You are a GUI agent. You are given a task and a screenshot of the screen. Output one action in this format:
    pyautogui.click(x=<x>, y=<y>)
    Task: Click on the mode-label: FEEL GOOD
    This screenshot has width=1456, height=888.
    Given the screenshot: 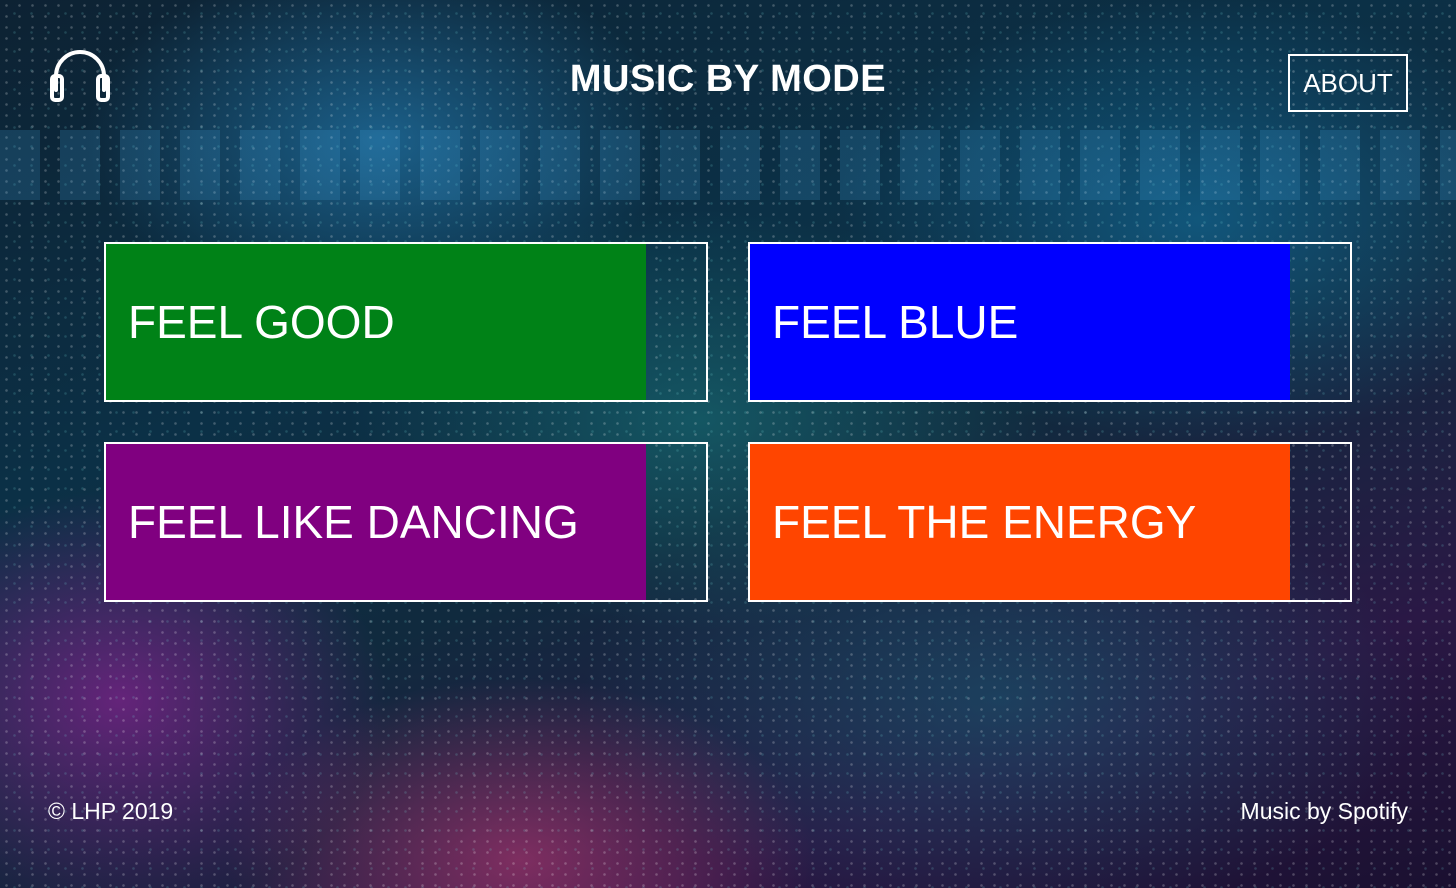 What is the action you would take?
    pyautogui.click(x=261, y=322)
    